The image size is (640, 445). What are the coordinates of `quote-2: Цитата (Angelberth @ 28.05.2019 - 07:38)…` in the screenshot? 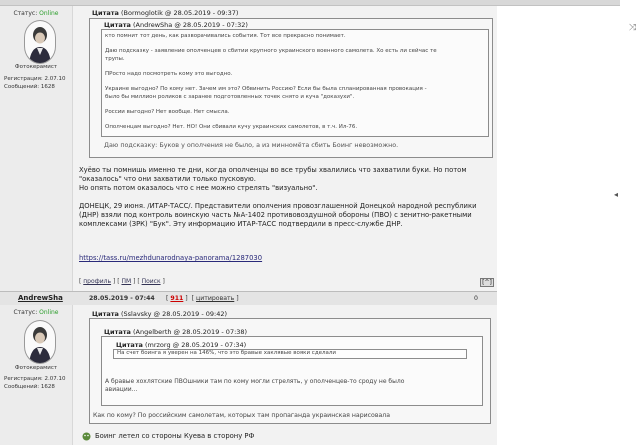 It's located at (292, 367).